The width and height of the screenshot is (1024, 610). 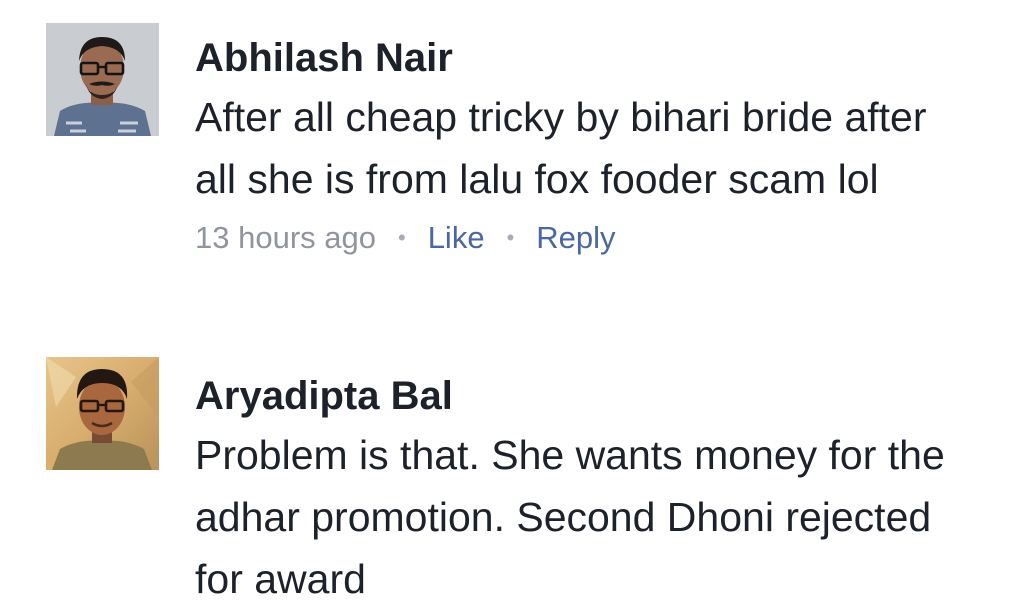 I want to click on like-button: Like, so click(x=456, y=238).